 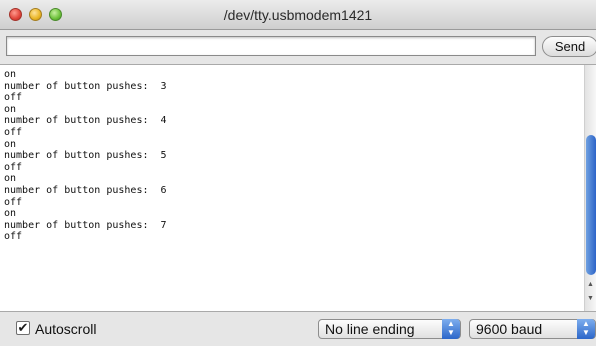 What do you see at coordinates (85, 190) in the screenshot?
I see `output-line: number of button pushes: 6` at bounding box center [85, 190].